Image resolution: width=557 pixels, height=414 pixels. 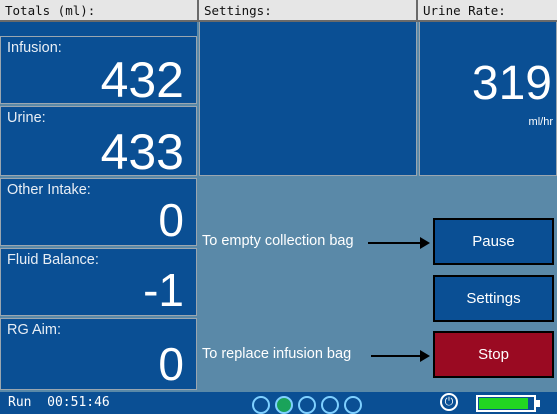 I want to click on settings-panel, so click(x=308, y=99).